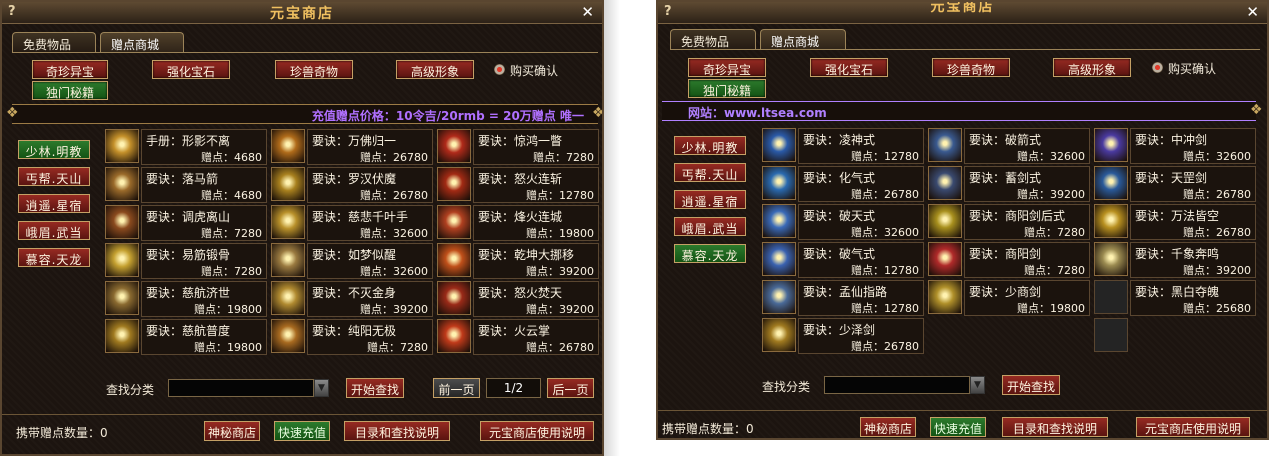 The image size is (1269, 456). Describe the element at coordinates (456, 388) in the screenshot. I see `prev-page-button: 前一页` at that location.